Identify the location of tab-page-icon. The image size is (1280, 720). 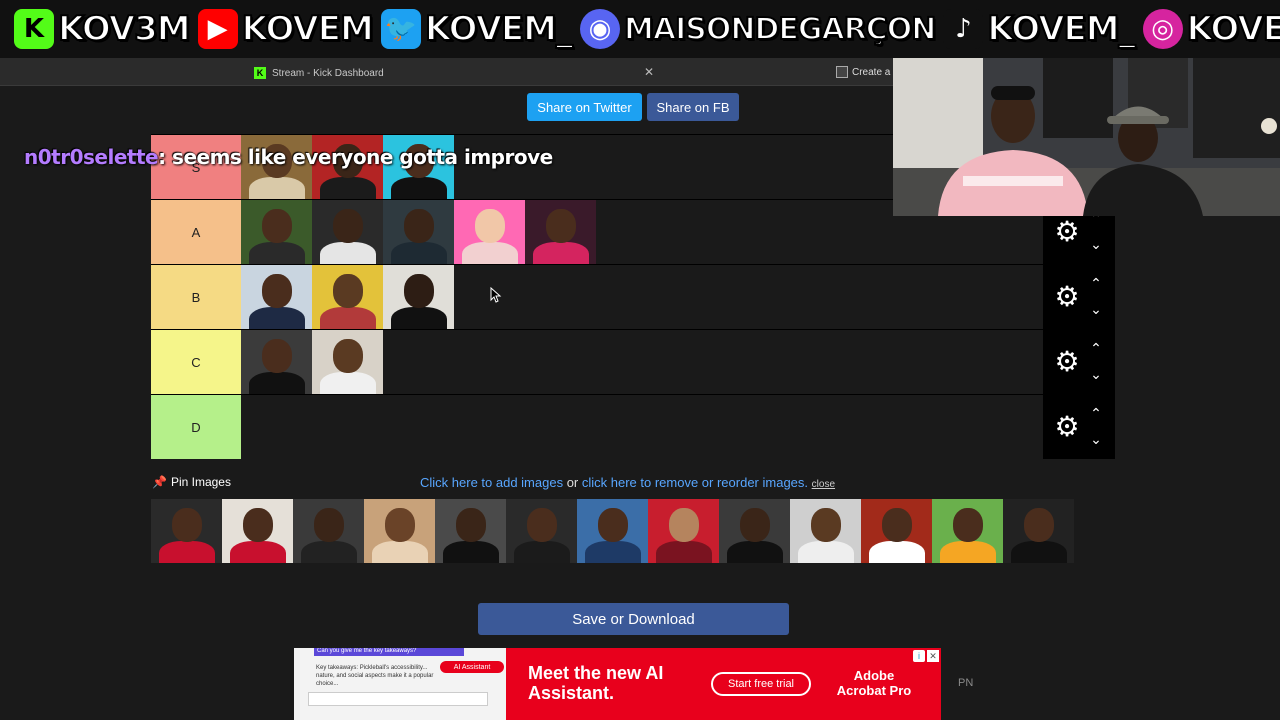
(842, 72).